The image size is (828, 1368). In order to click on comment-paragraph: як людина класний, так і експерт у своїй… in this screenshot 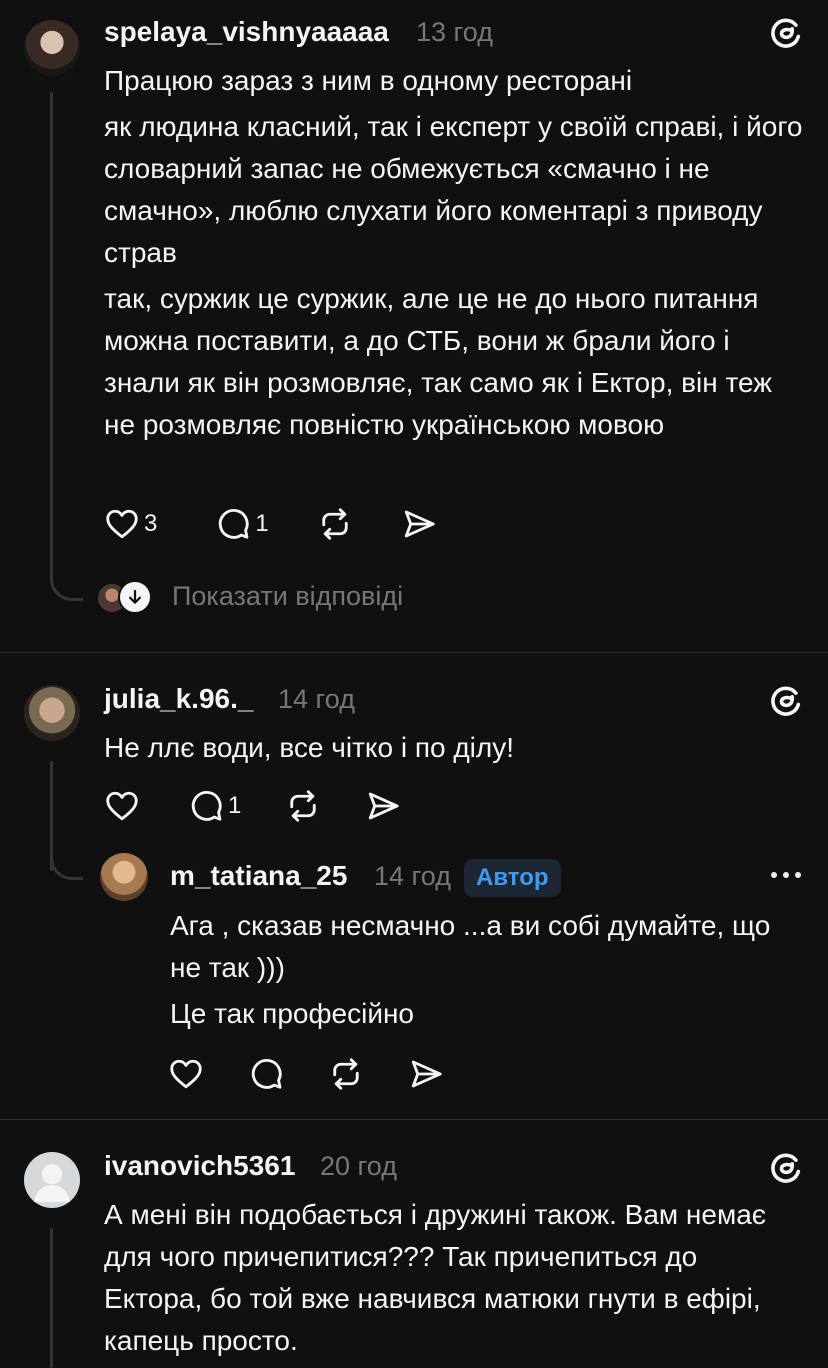, I will do `click(453, 189)`.